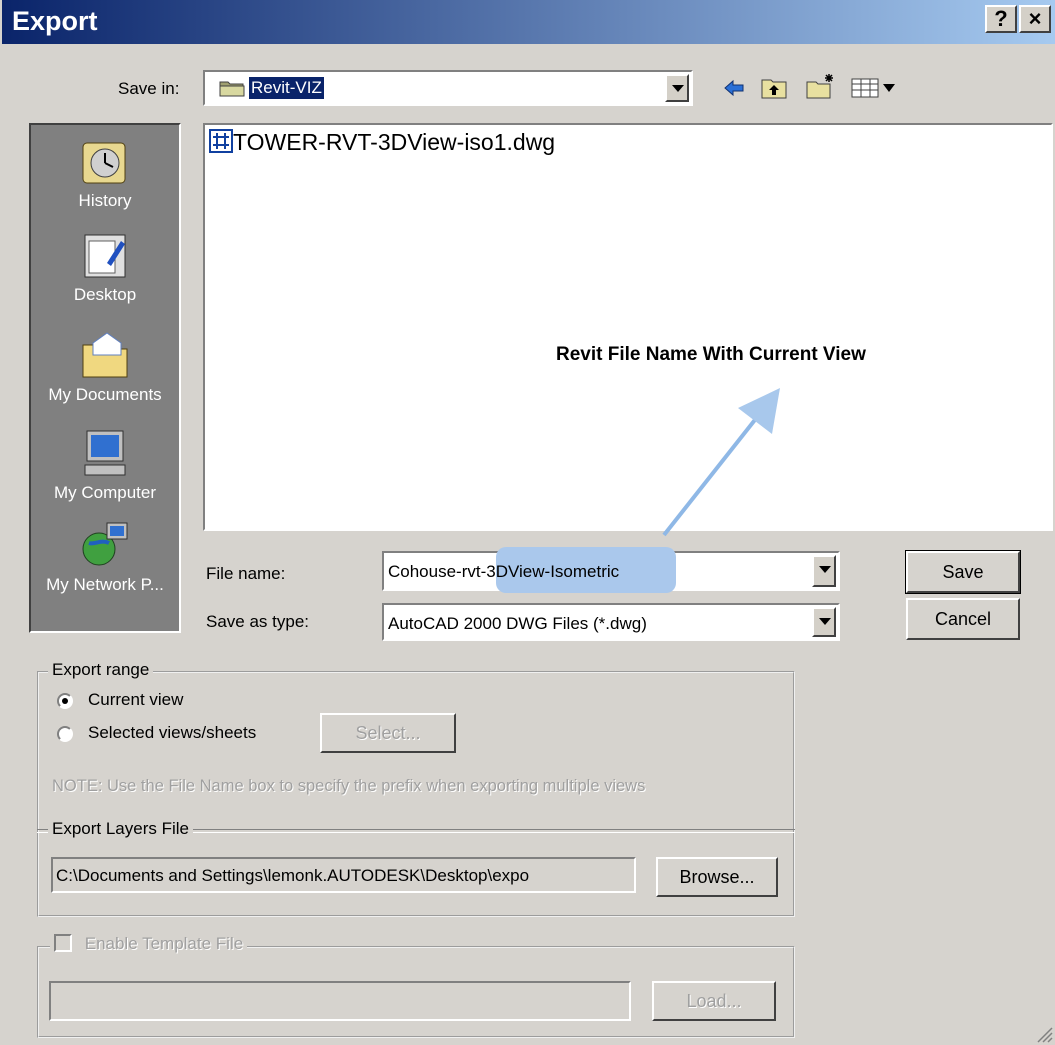 This screenshot has height=1045, width=1055. Describe the element at coordinates (105, 394) in the screenshot. I see `place-label: My Documents` at that location.